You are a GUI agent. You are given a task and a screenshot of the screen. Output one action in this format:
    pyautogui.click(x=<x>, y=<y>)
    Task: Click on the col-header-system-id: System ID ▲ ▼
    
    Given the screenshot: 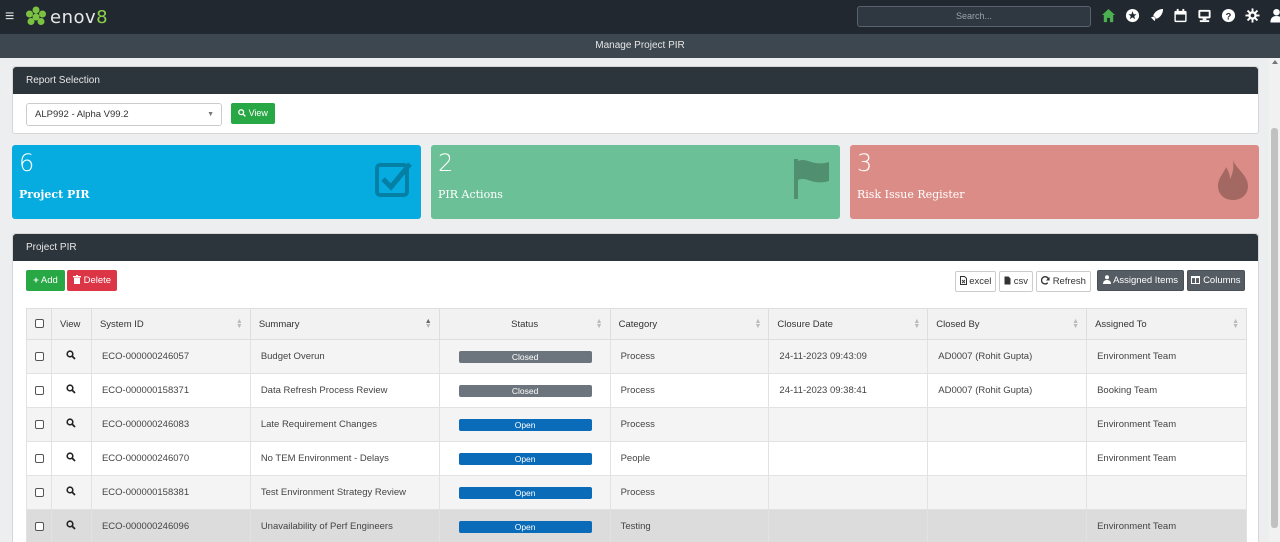 What is the action you would take?
    pyautogui.click(x=170, y=324)
    